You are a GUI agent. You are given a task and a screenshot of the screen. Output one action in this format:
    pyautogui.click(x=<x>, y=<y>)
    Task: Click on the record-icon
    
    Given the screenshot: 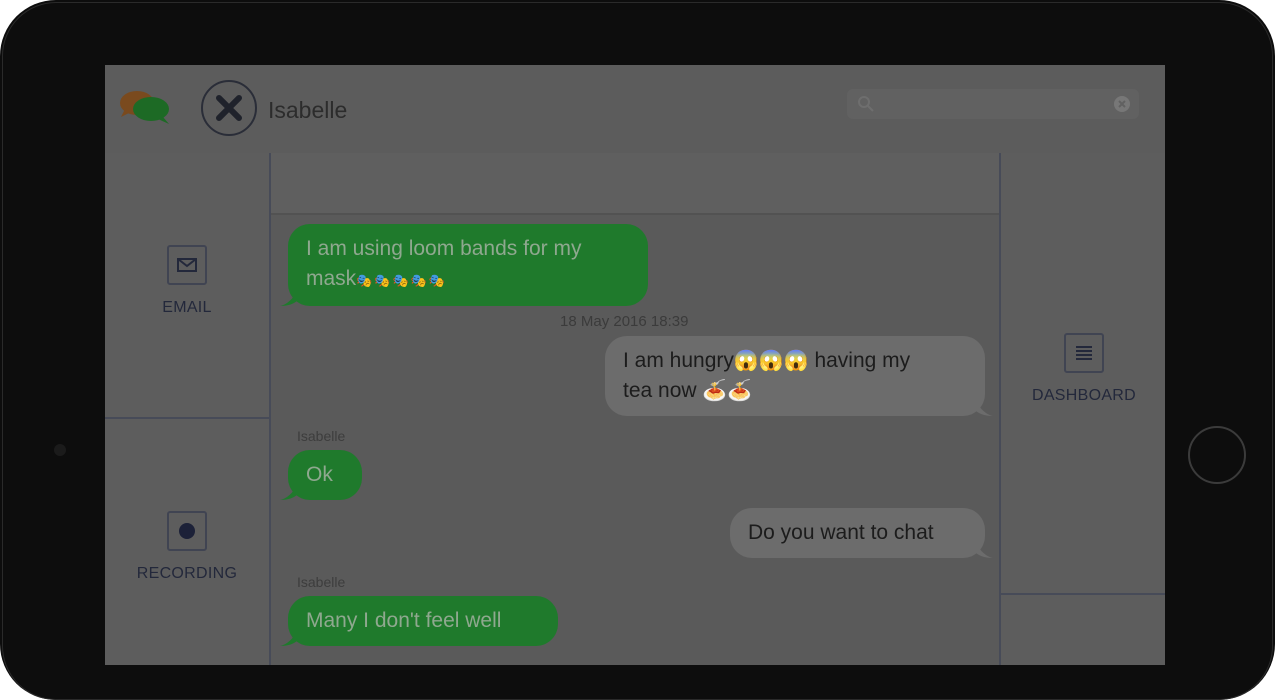 What is the action you would take?
    pyautogui.click(x=187, y=531)
    